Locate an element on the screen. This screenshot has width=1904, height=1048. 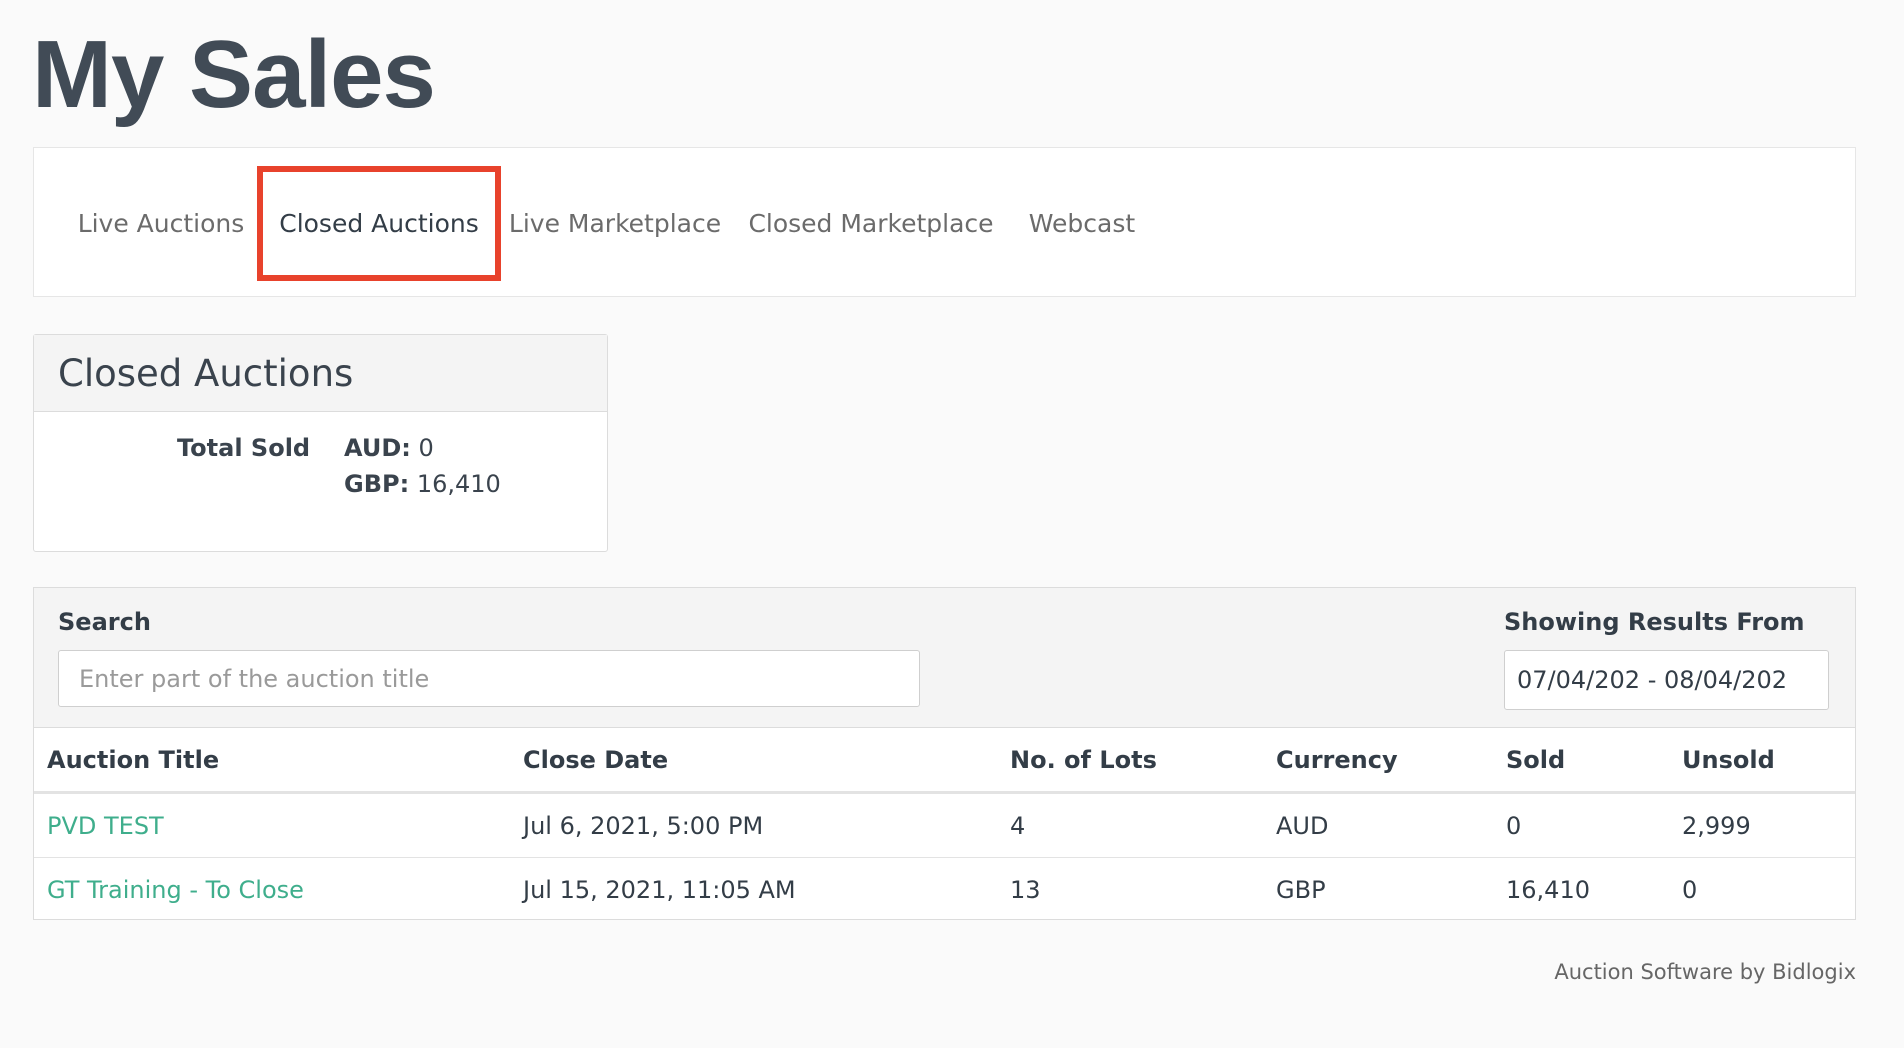
column-header-lots: No. of Lots is located at coordinates (1083, 759).